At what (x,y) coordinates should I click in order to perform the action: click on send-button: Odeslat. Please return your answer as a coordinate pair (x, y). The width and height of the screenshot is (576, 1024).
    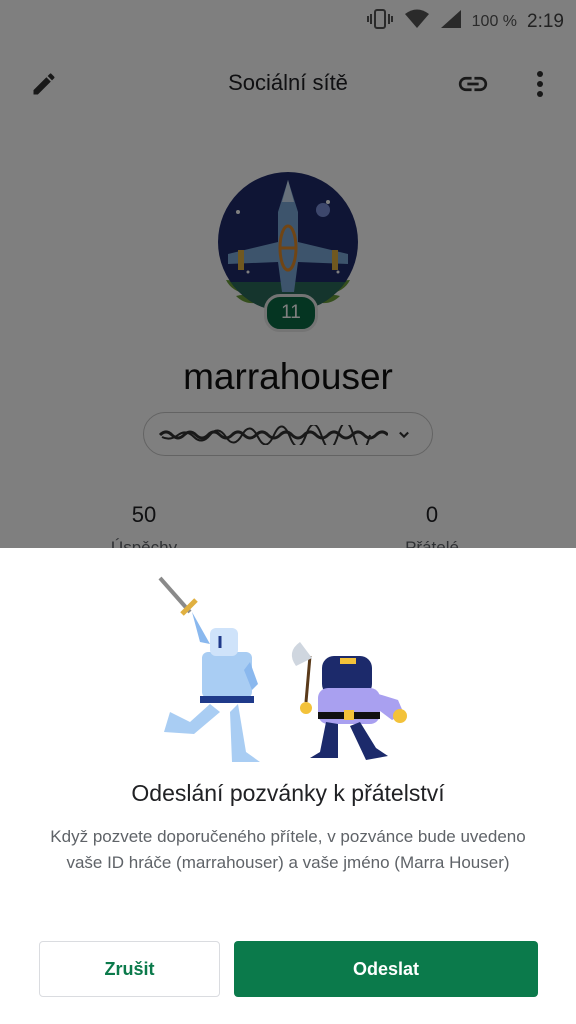
    Looking at the image, I should click on (386, 969).